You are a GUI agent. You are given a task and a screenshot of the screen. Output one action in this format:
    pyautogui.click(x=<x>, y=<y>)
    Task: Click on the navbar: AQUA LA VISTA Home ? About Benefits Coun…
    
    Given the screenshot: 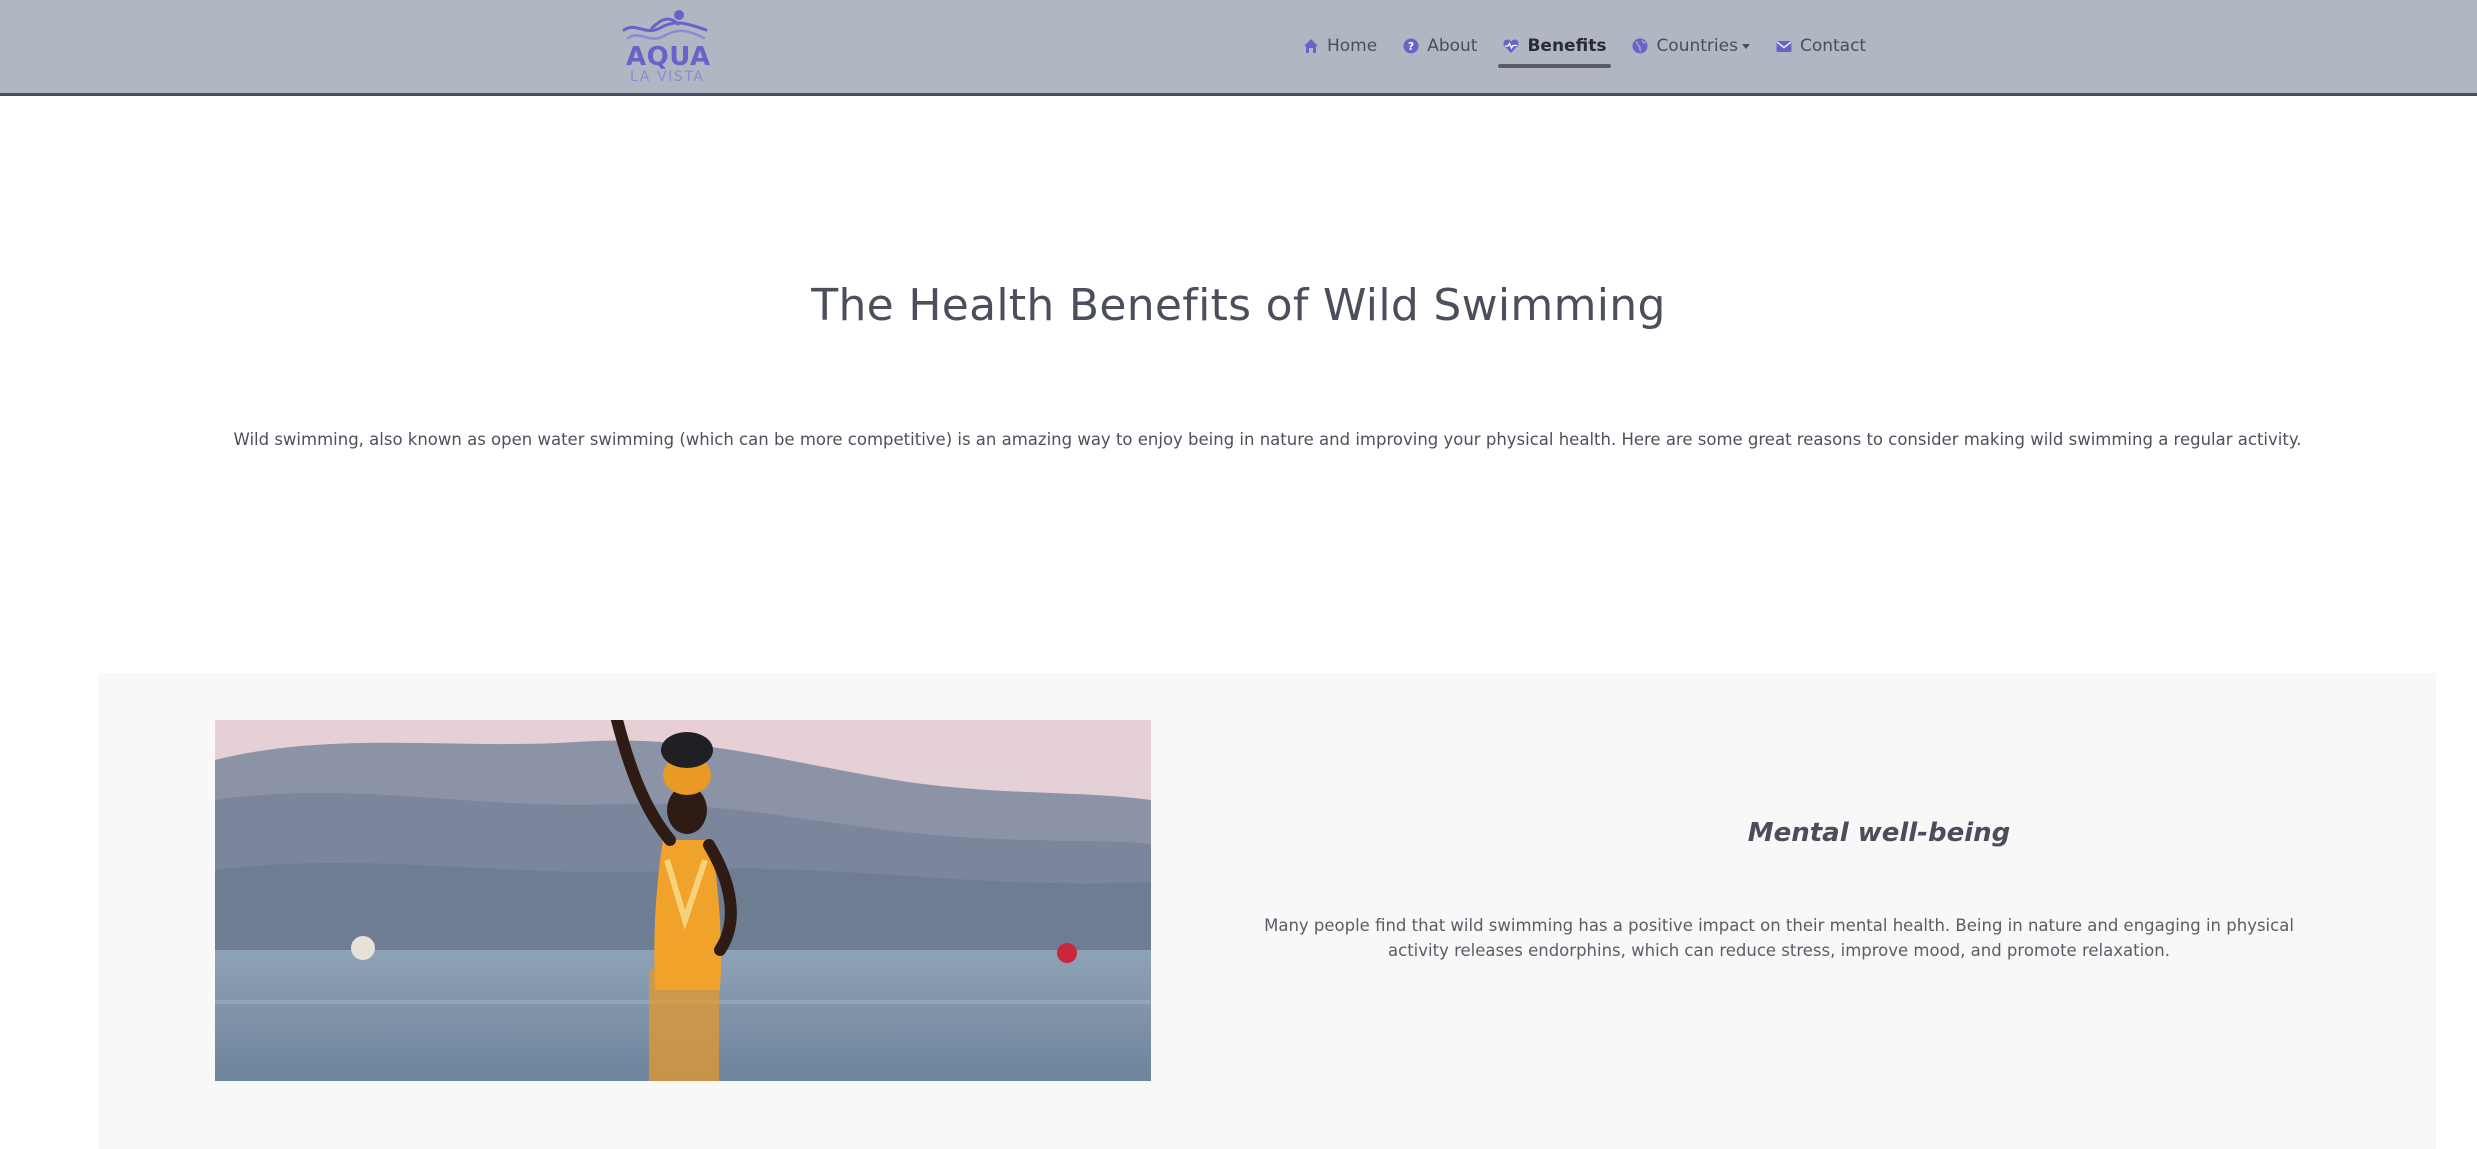 What is the action you would take?
    pyautogui.click(x=1238, y=48)
    